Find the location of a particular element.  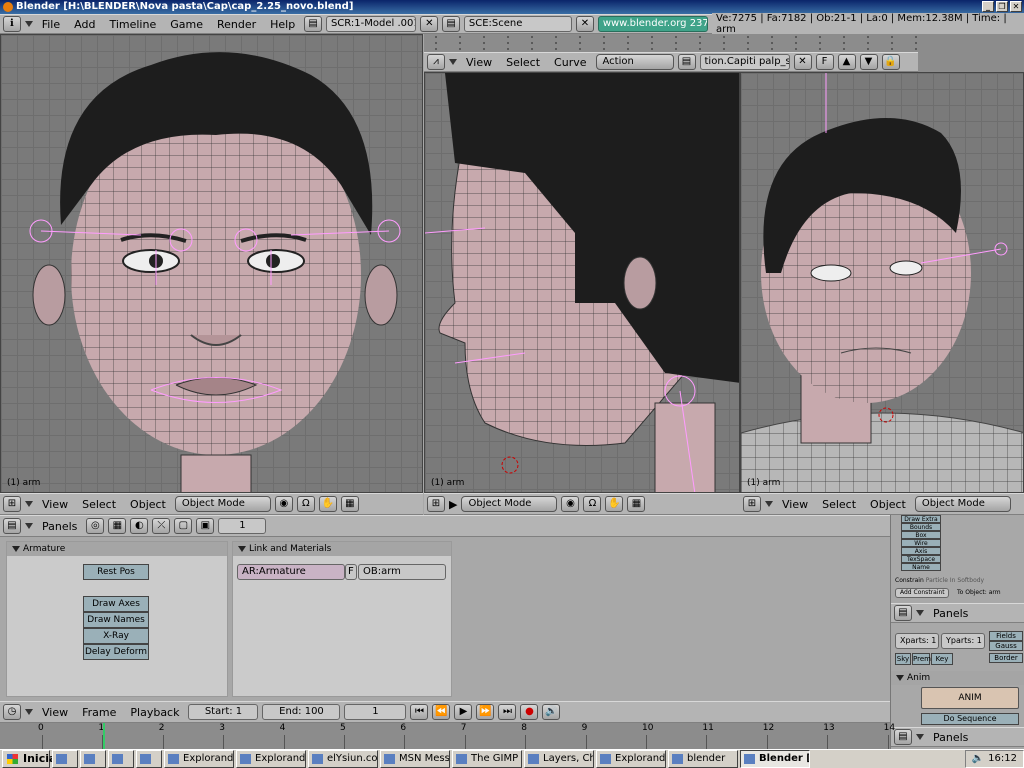

action-name-field: tion.Capiti palp_su is located at coordinates (744, 62).